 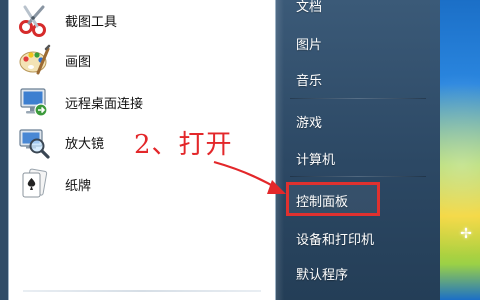 What do you see at coordinates (34, 60) in the screenshot?
I see `paint-icon` at bounding box center [34, 60].